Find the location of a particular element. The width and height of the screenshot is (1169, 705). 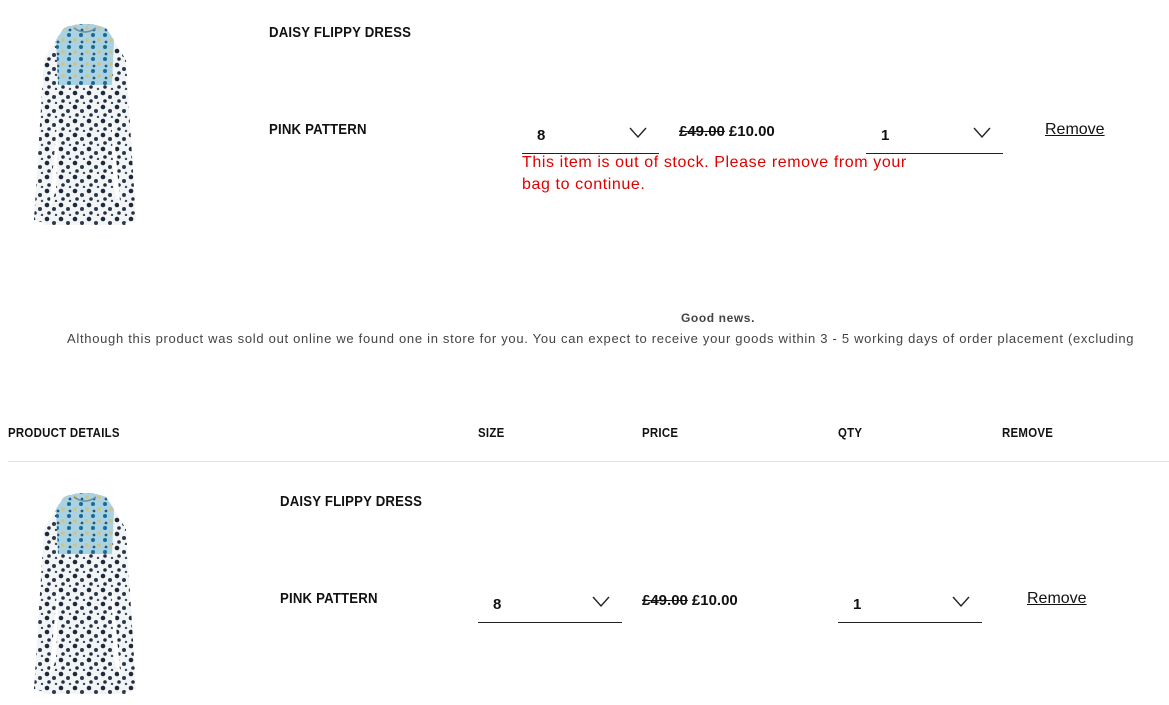

header-divider is located at coordinates (588, 461).